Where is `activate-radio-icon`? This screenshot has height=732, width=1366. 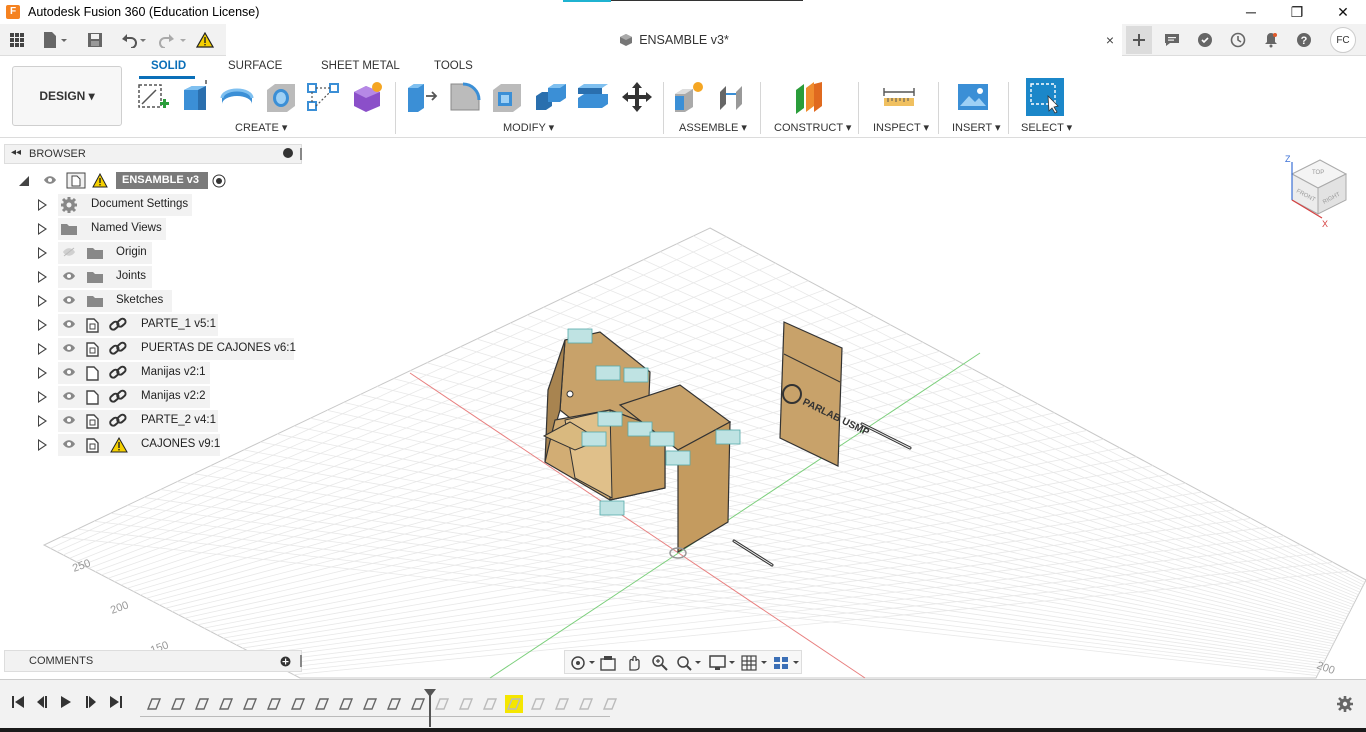
activate-radio-icon is located at coordinates (219, 181).